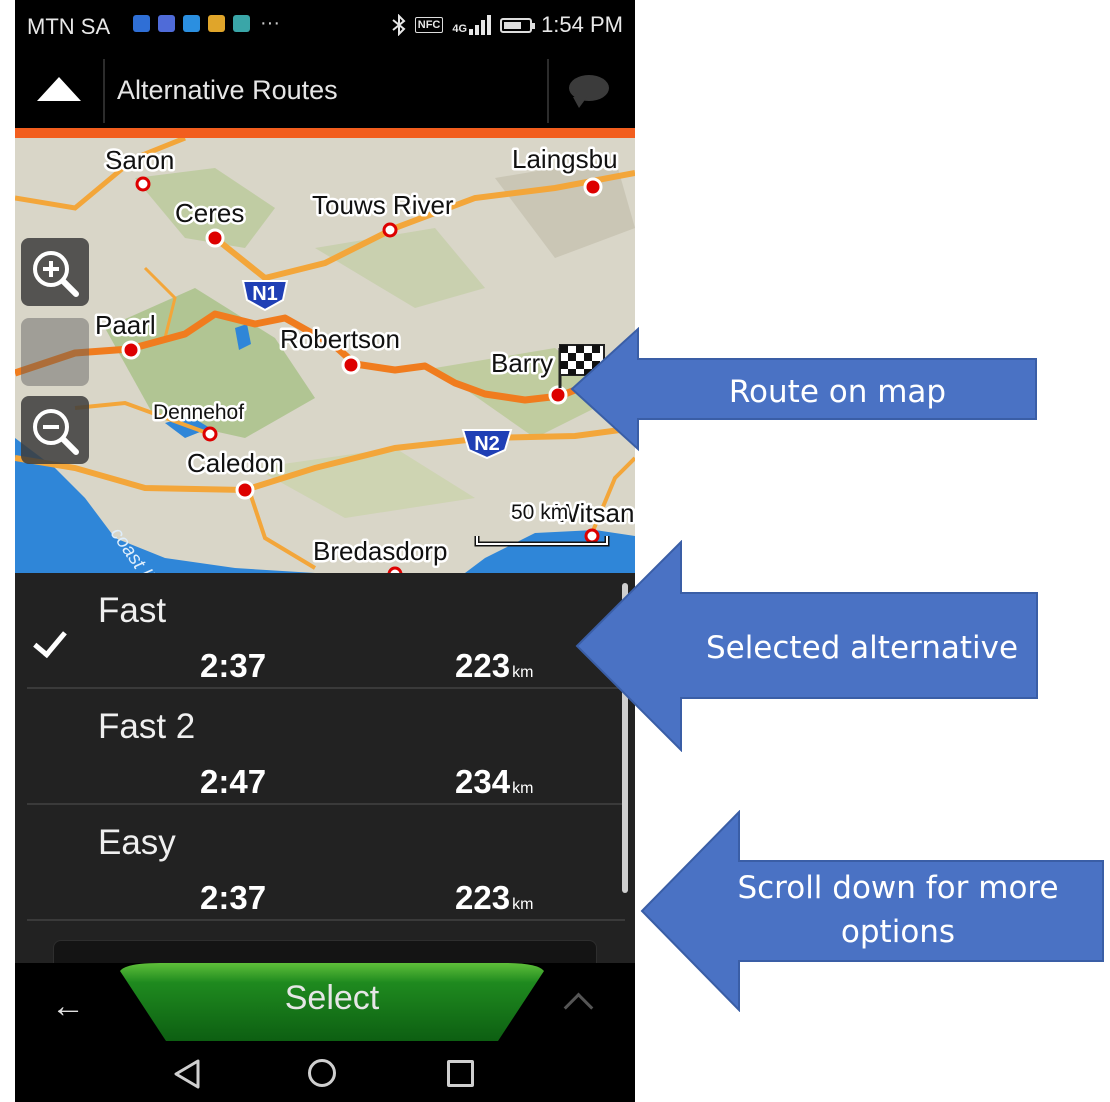 The height and width of the screenshot is (1102, 1110). I want to click on route-option-fast: Fast 2:37 223 km, so click(320, 631).